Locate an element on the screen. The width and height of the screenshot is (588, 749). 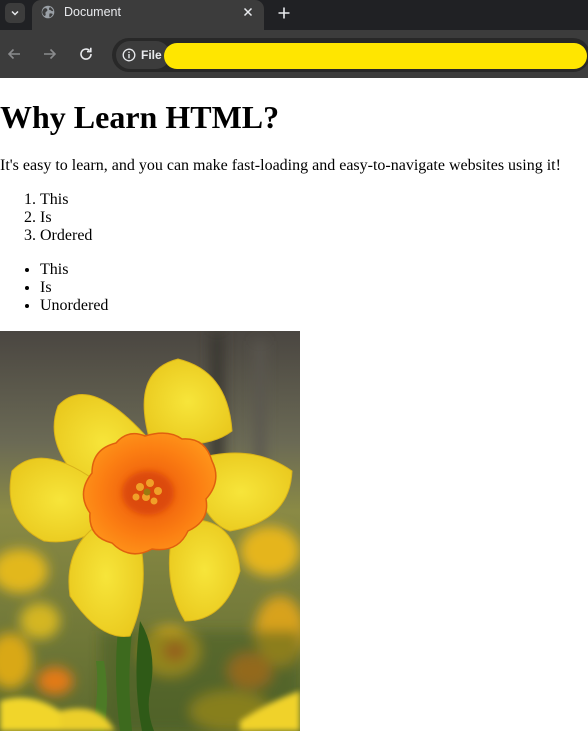
new-tab-button is located at coordinates (284, 13).